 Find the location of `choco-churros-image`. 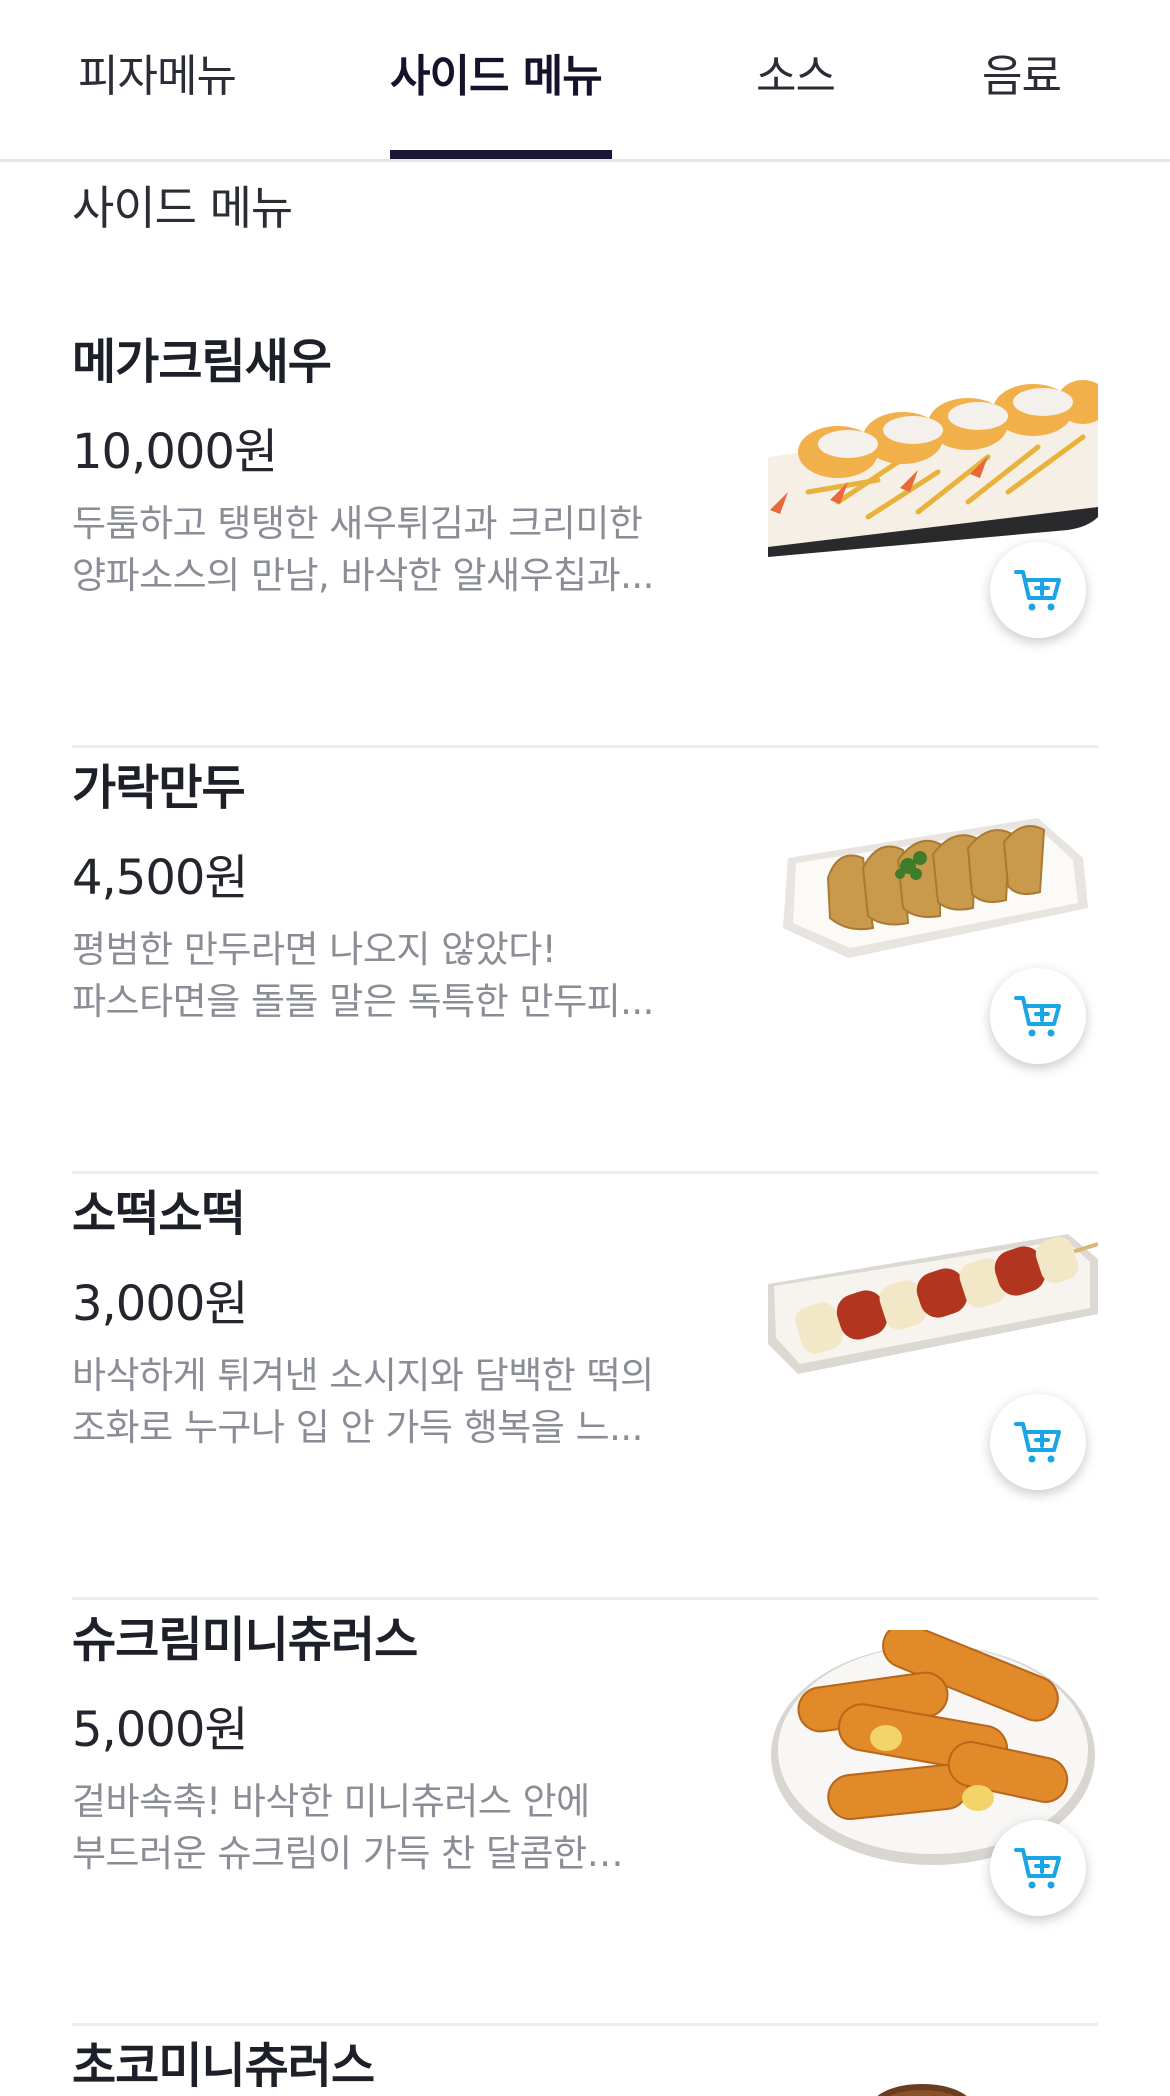

choco-churros-image is located at coordinates (922, 2090).